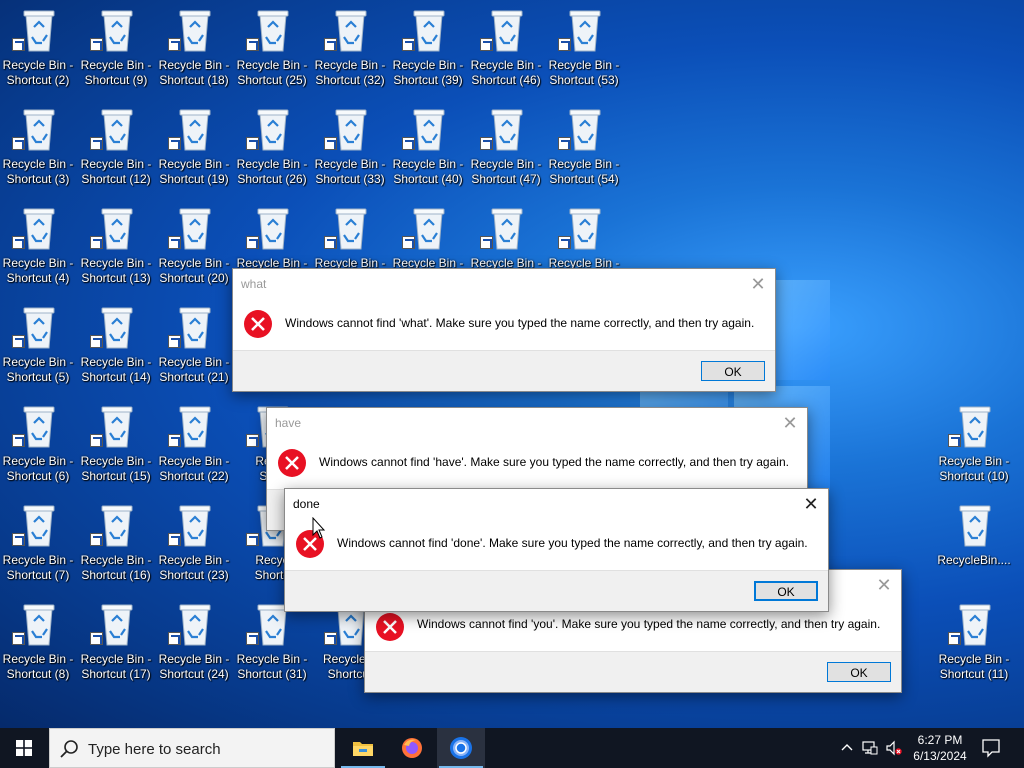 This screenshot has width=1024, height=768. What do you see at coordinates (116, 639) in the screenshot?
I see `desktop-icon-recycle-bin-shortcut: Recycle Bin - Shortcut (17)` at bounding box center [116, 639].